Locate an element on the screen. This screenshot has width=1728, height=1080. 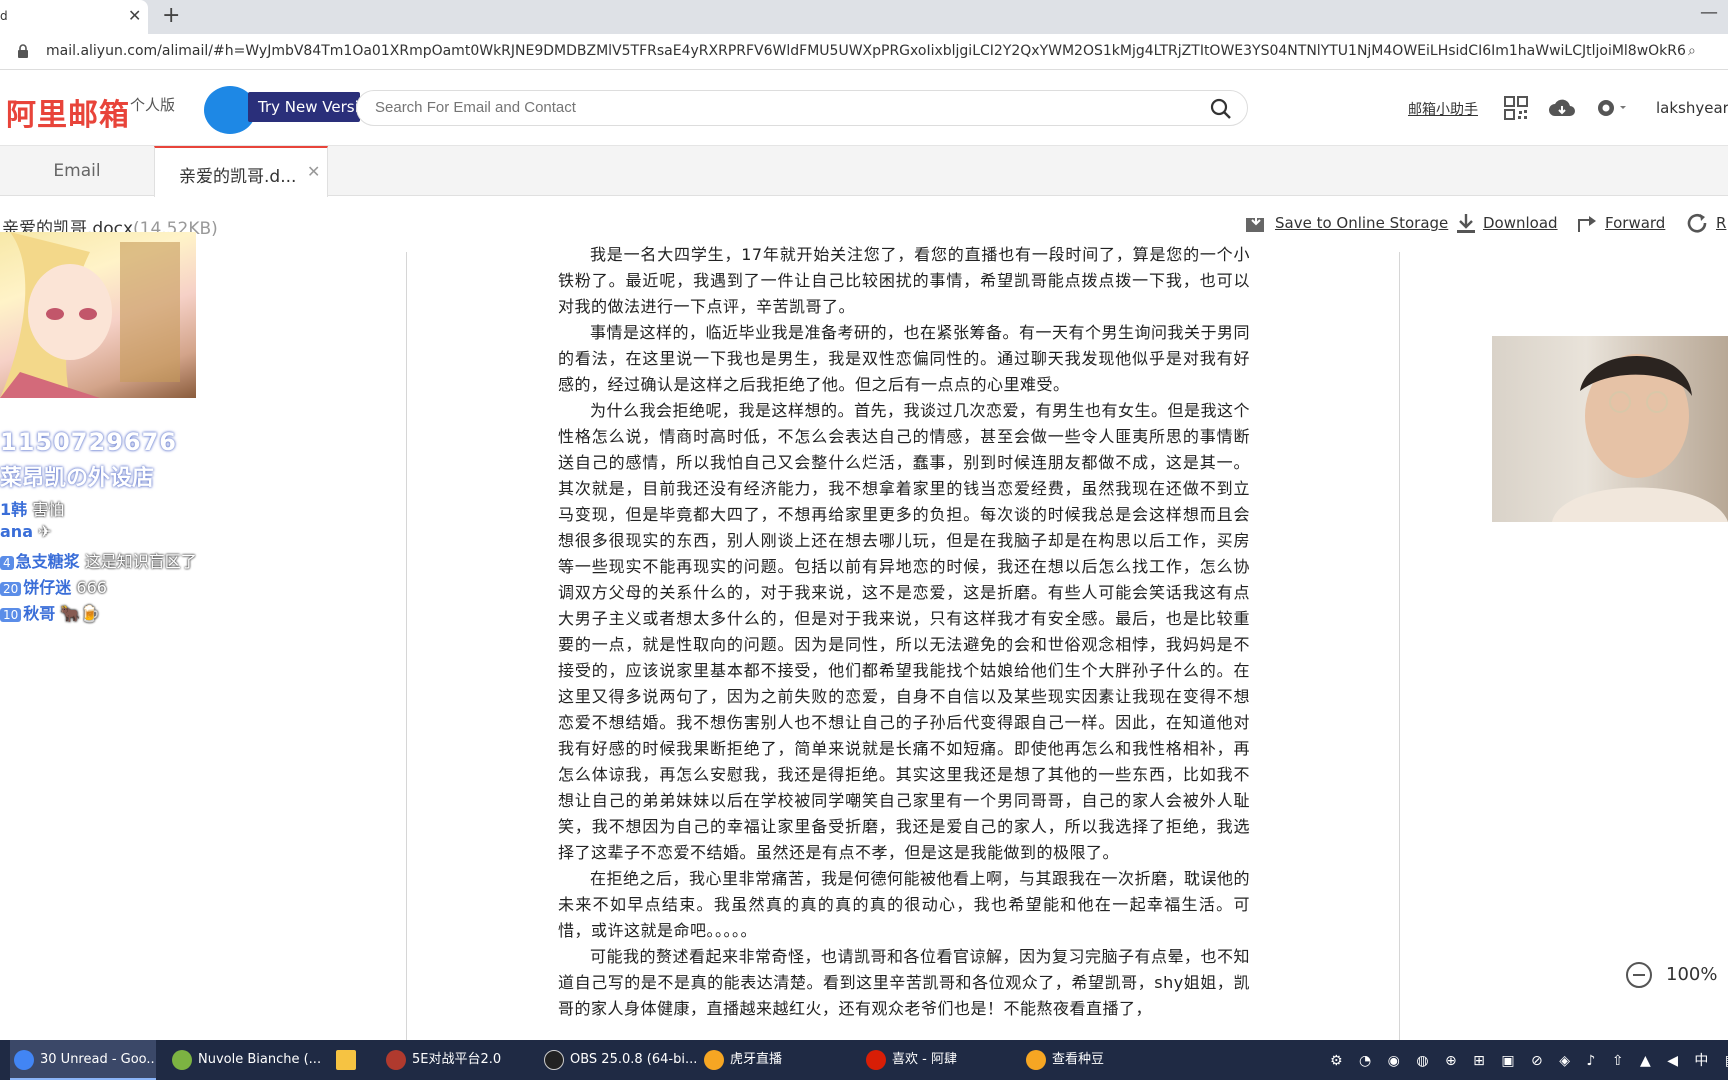
taskbar-item-huya-beans: 查看种豆 is located at coordinates (1096, 1060).